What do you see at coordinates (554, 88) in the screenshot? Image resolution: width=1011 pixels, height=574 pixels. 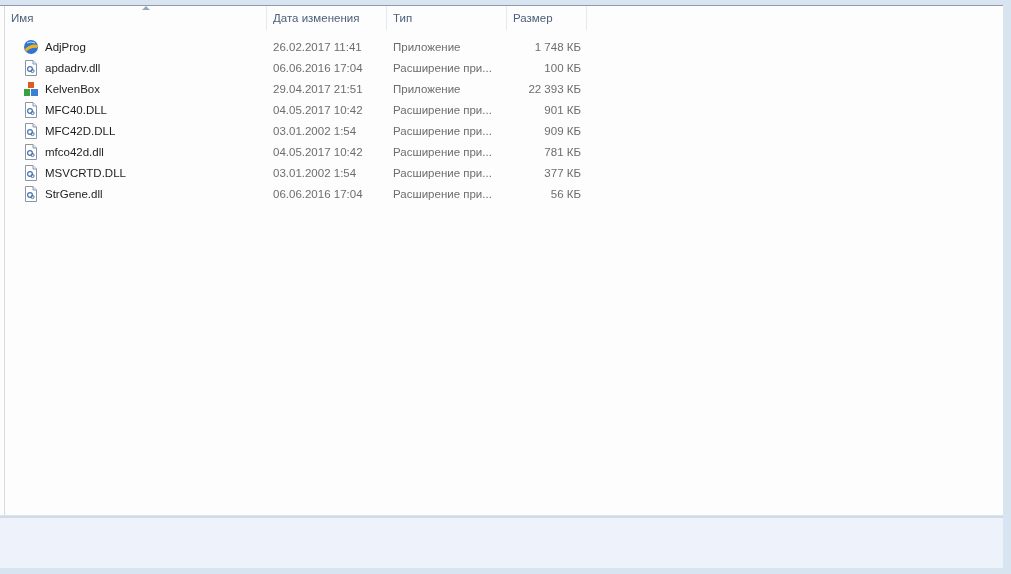 I see `size-cell: 22 393 КБ` at bounding box center [554, 88].